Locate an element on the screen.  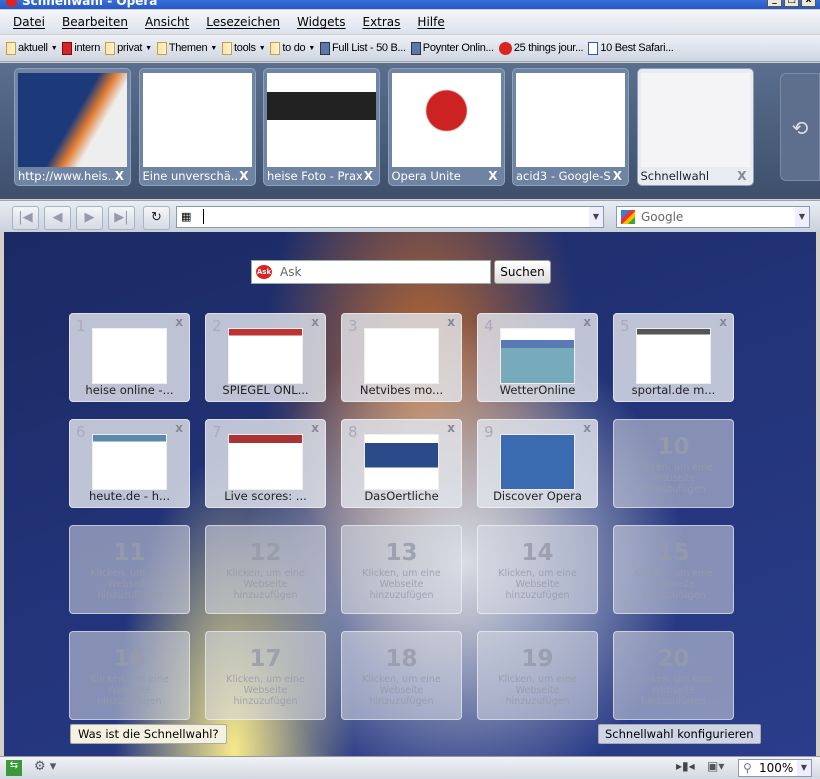
forward-button: ▶ is located at coordinates (89, 218).